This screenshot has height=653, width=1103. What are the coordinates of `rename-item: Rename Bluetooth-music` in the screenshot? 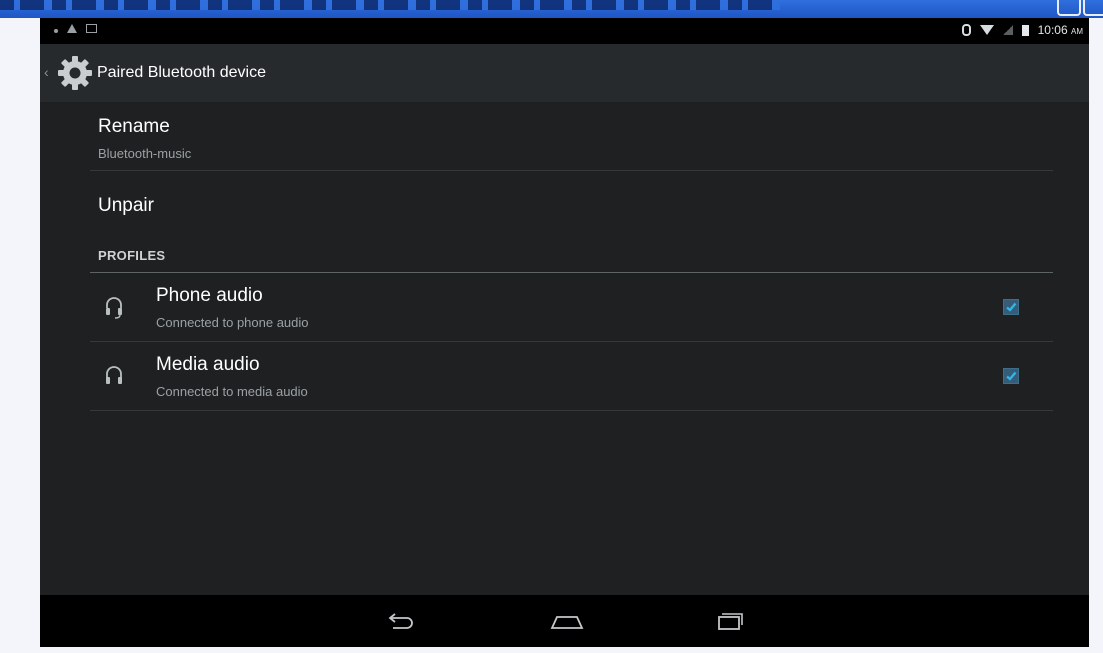 It's located at (571, 136).